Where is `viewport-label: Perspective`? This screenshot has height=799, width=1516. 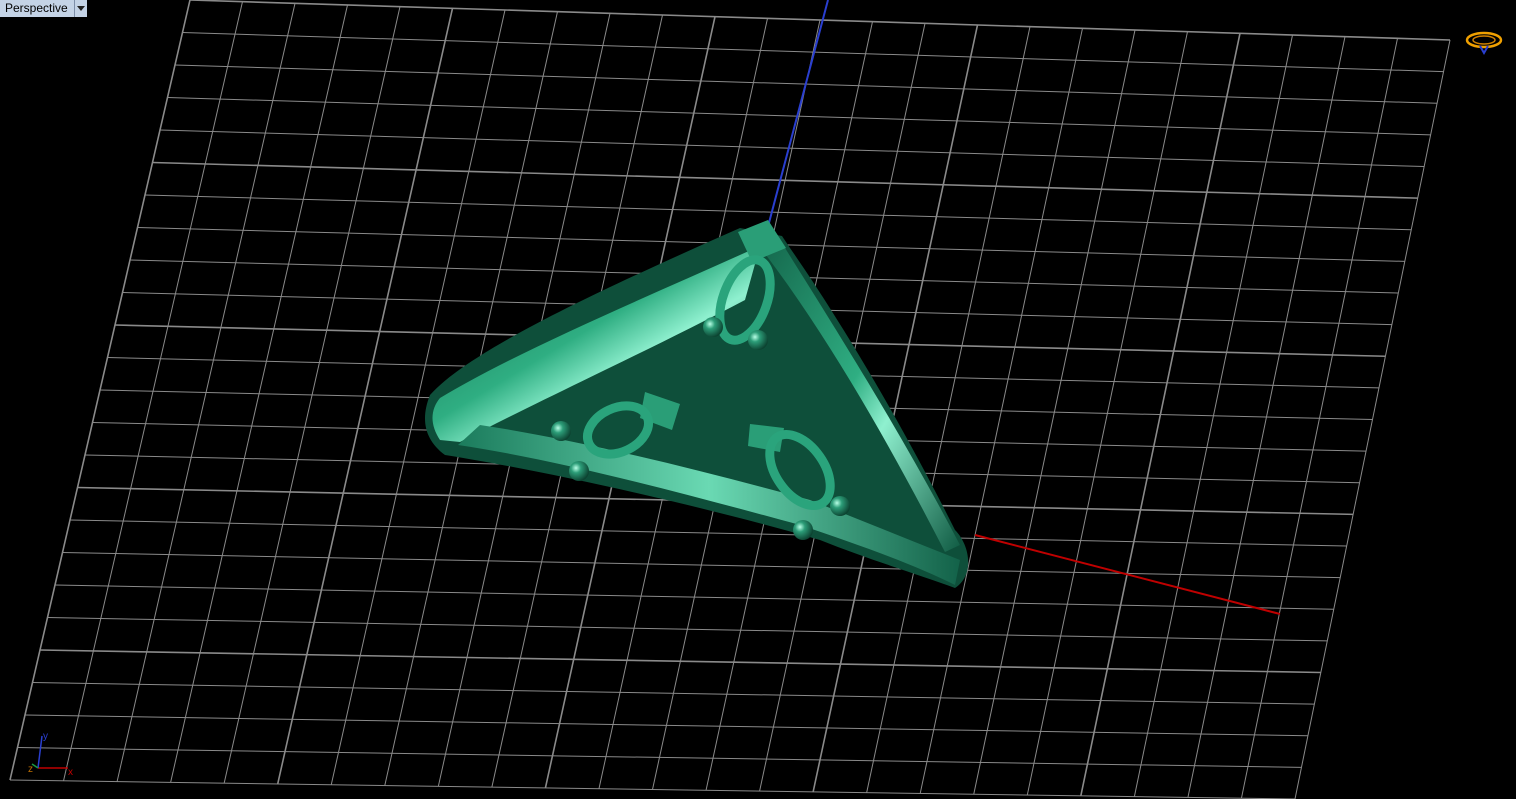 viewport-label: Perspective is located at coordinates (43, 8).